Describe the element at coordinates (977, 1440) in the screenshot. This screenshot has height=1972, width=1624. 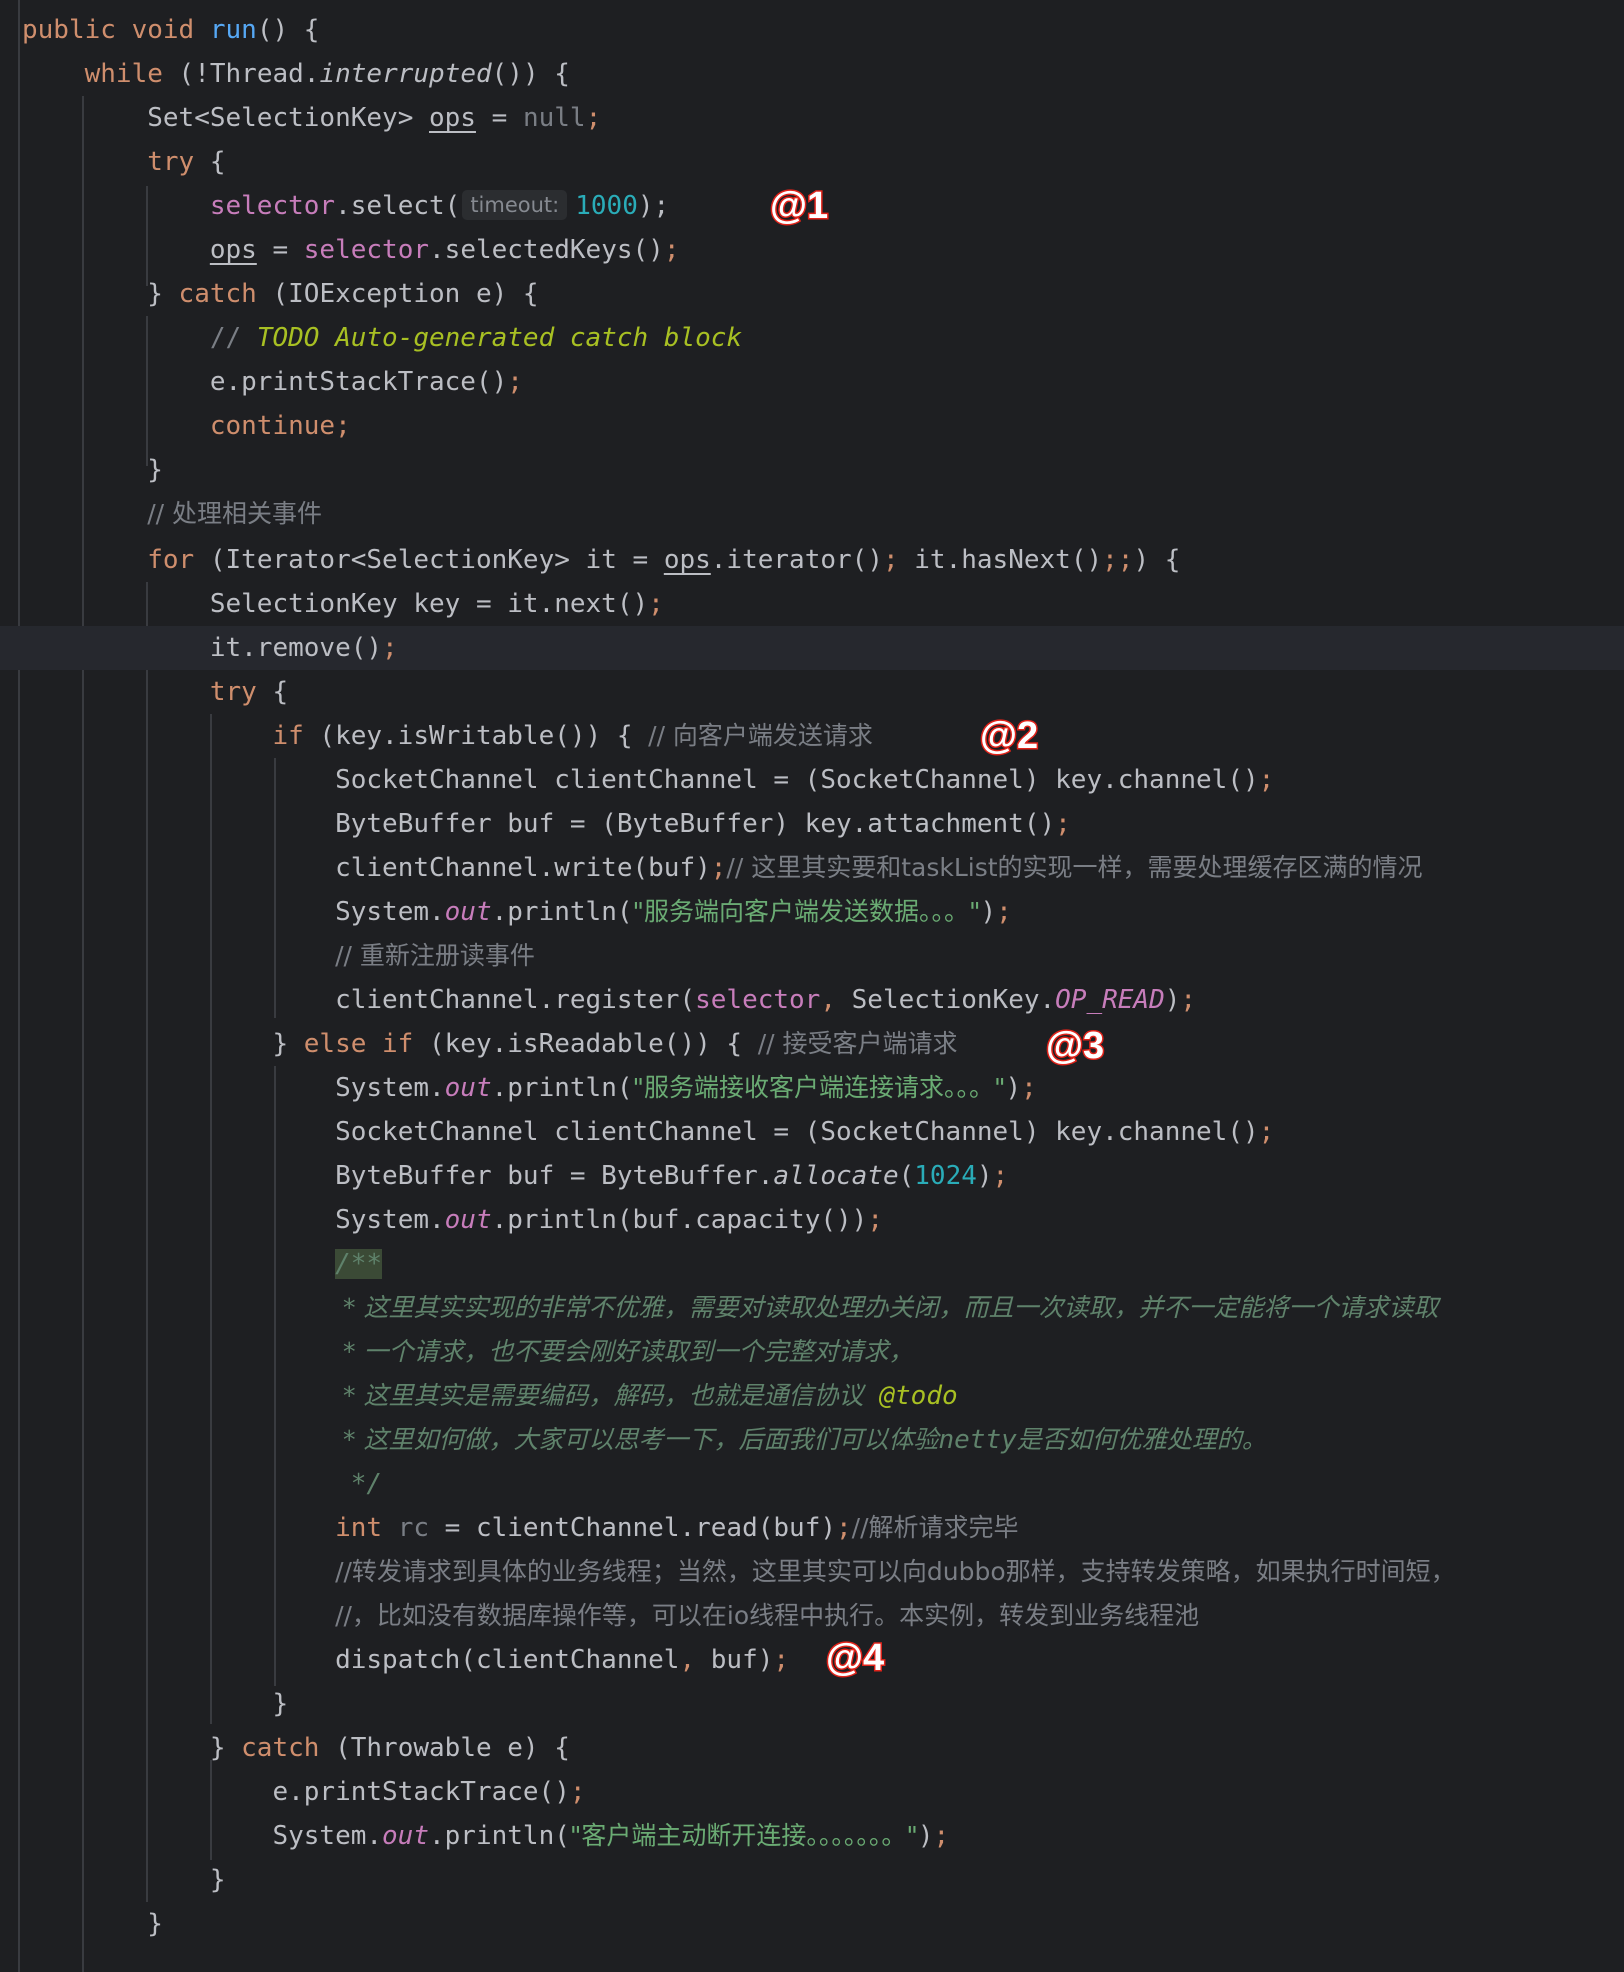
I see `doc-comment: netty` at that location.